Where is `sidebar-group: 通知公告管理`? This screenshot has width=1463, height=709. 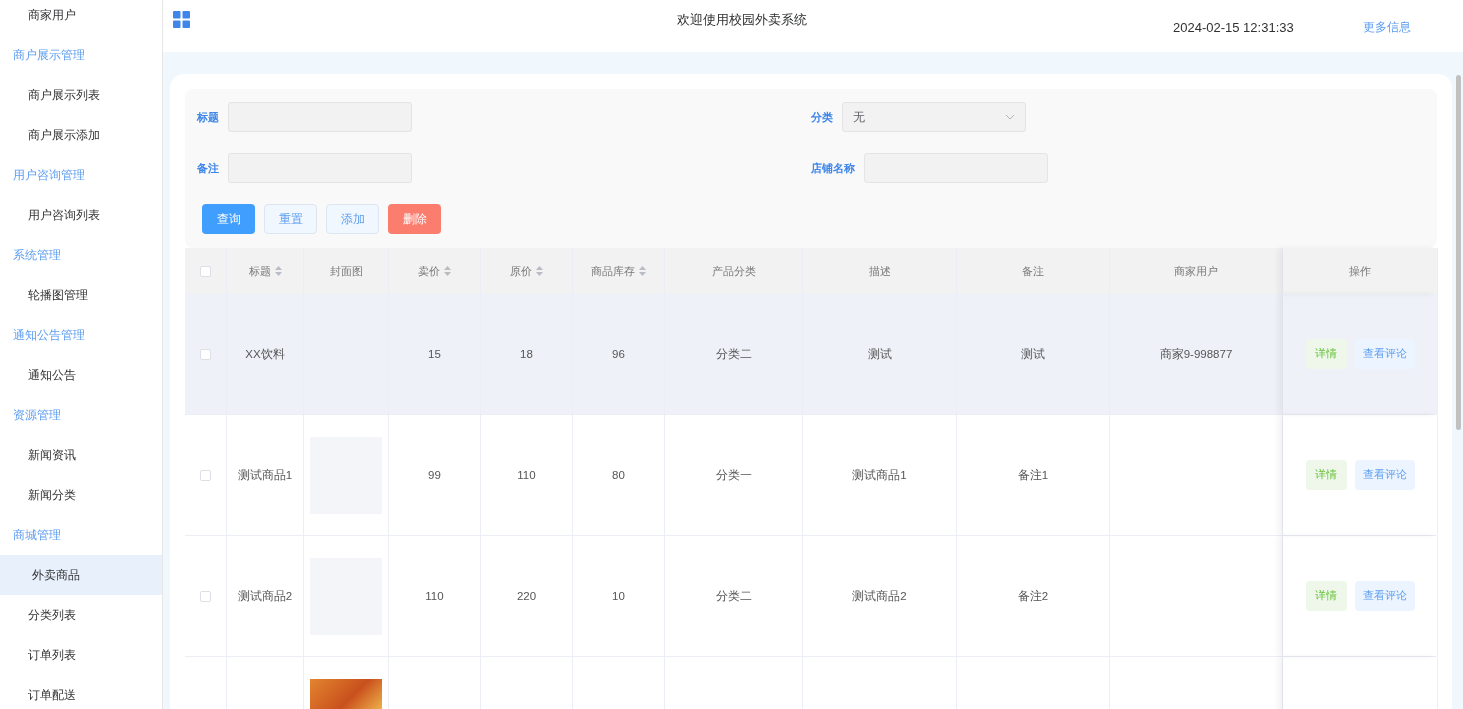
sidebar-group: 通知公告管理 is located at coordinates (81, 335).